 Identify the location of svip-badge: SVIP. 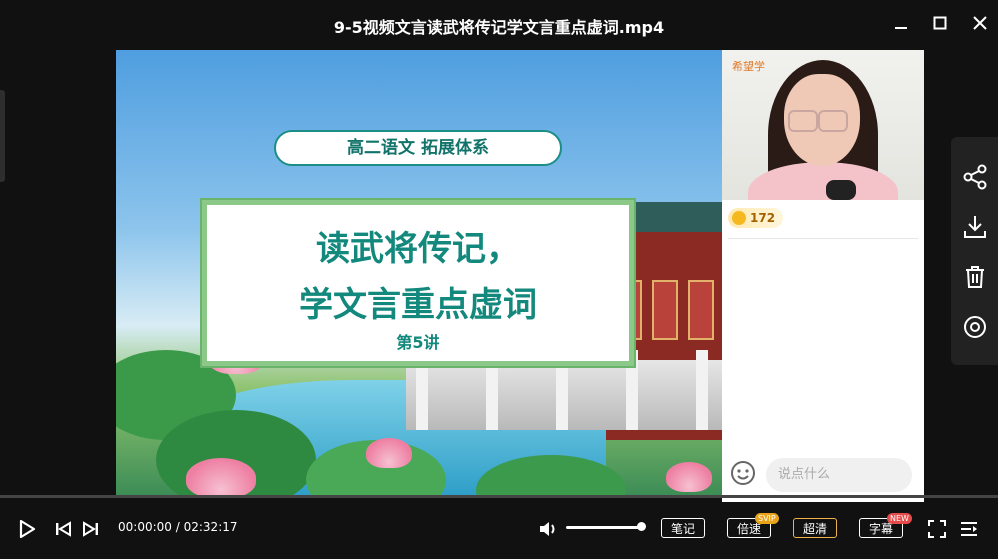
(767, 518).